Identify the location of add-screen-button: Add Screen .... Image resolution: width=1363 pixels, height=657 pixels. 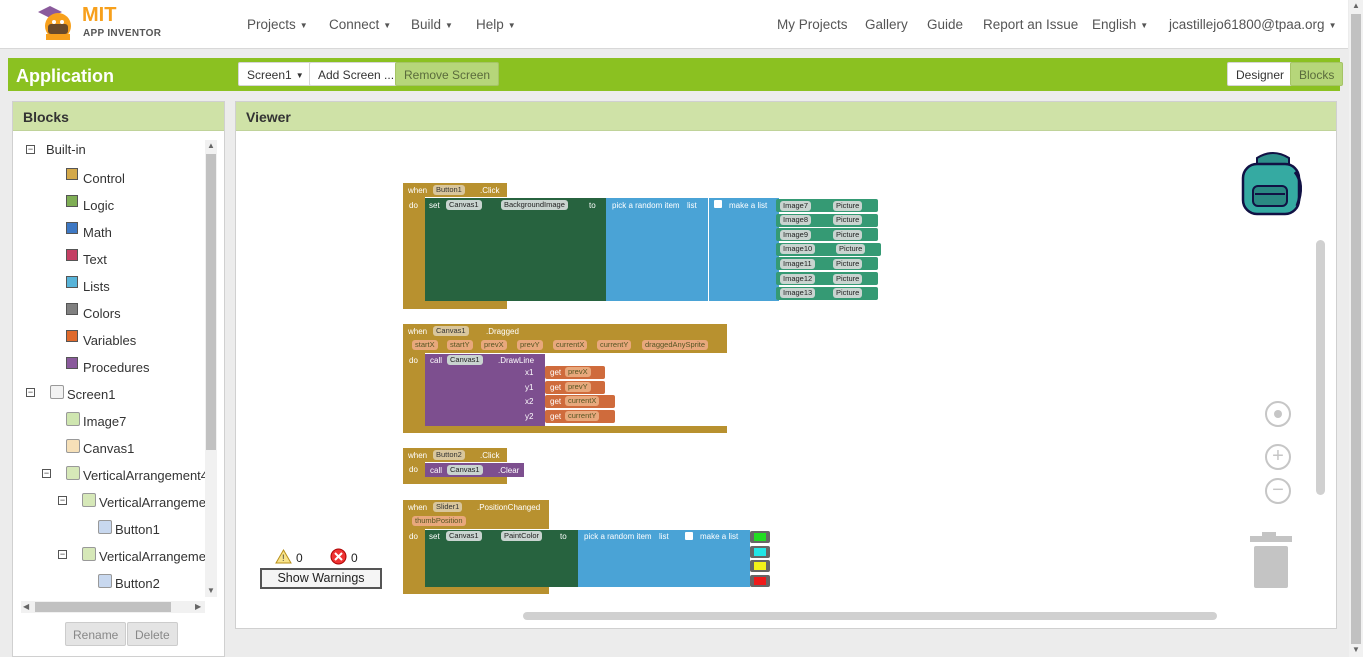
(356, 74).